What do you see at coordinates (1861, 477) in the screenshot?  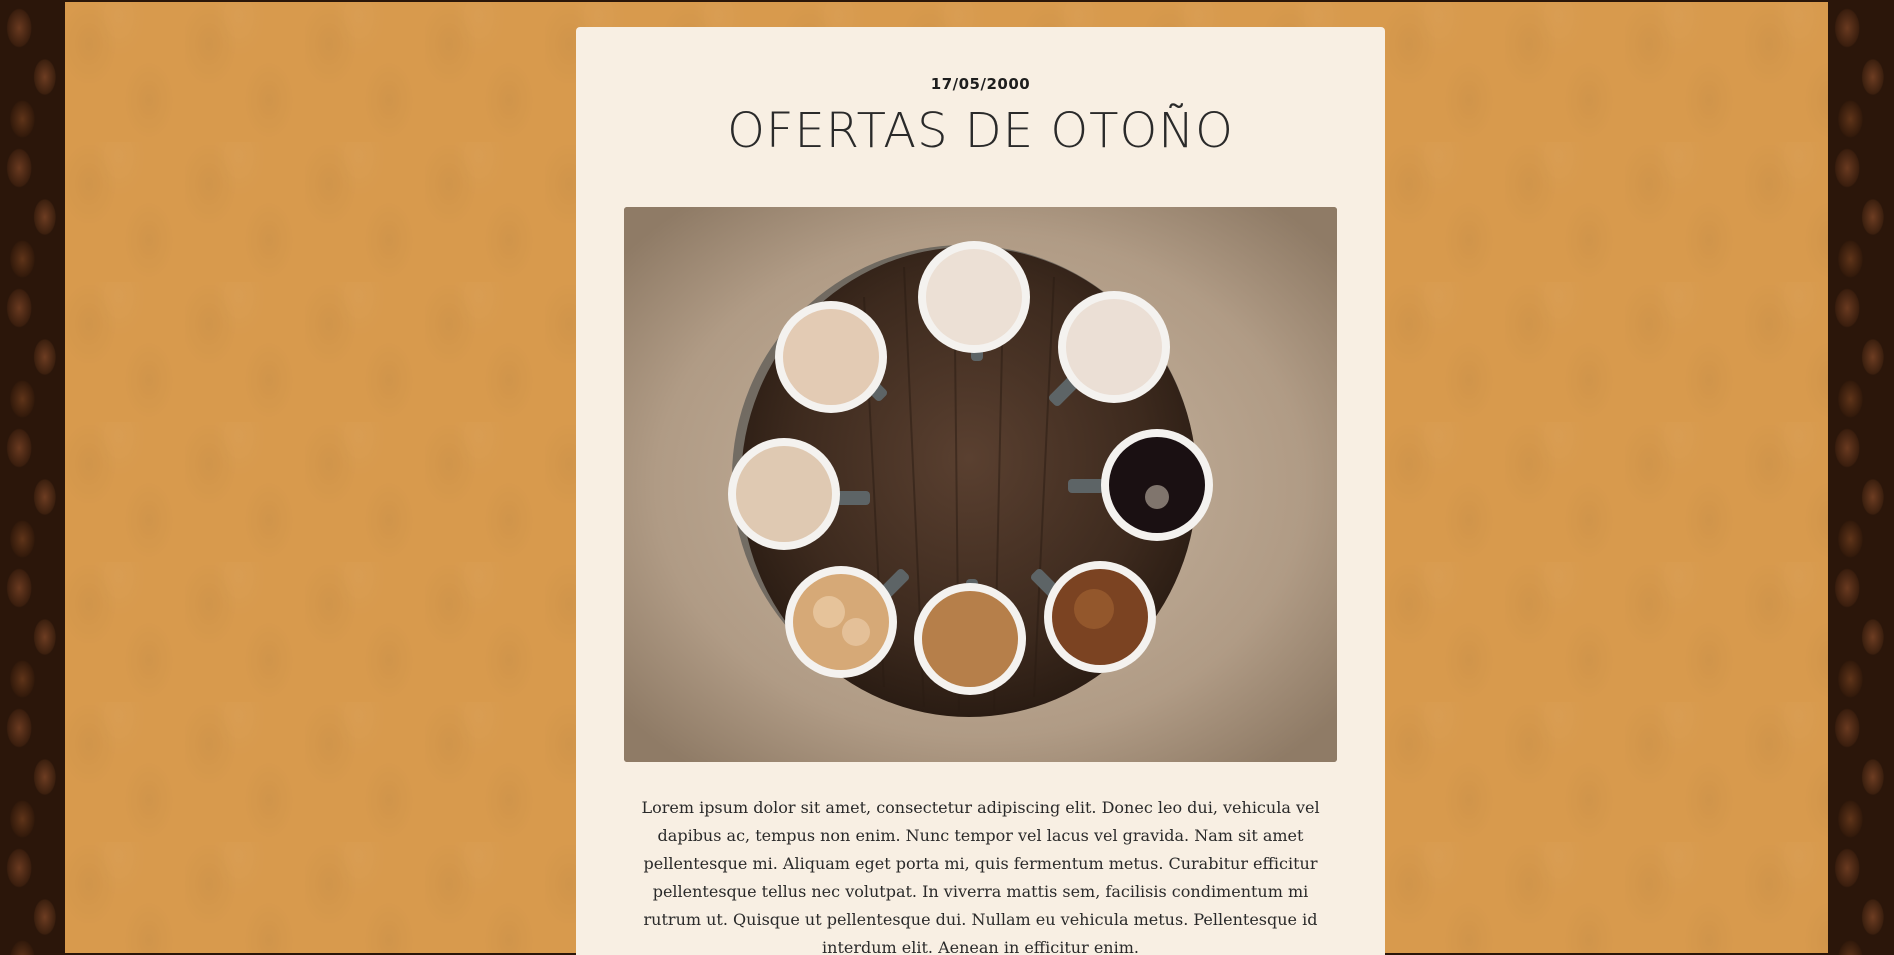 I see `coffee-bean-background-right` at bounding box center [1861, 477].